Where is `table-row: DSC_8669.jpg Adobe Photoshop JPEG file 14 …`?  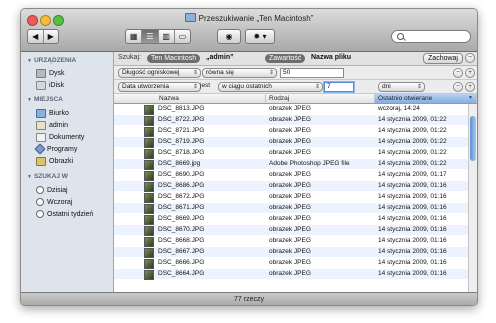 table-row: DSC_8669.jpg Adobe Photoshop JPEG file 14 … is located at coordinates (291, 164).